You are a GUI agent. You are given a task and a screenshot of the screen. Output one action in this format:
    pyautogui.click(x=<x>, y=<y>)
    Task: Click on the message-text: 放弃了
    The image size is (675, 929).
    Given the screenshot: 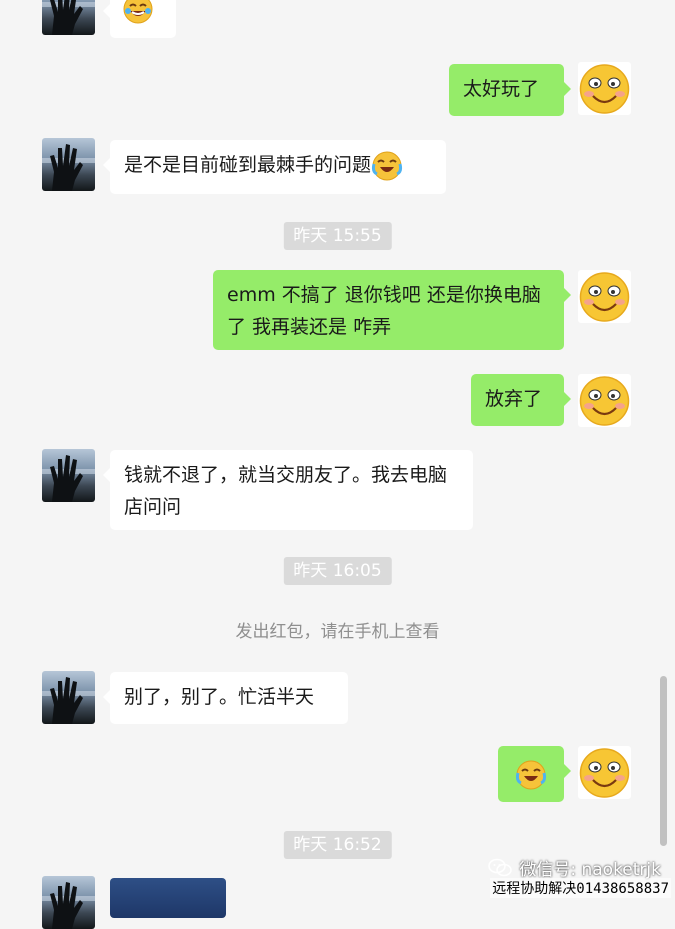 What is the action you would take?
    pyautogui.click(x=514, y=399)
    